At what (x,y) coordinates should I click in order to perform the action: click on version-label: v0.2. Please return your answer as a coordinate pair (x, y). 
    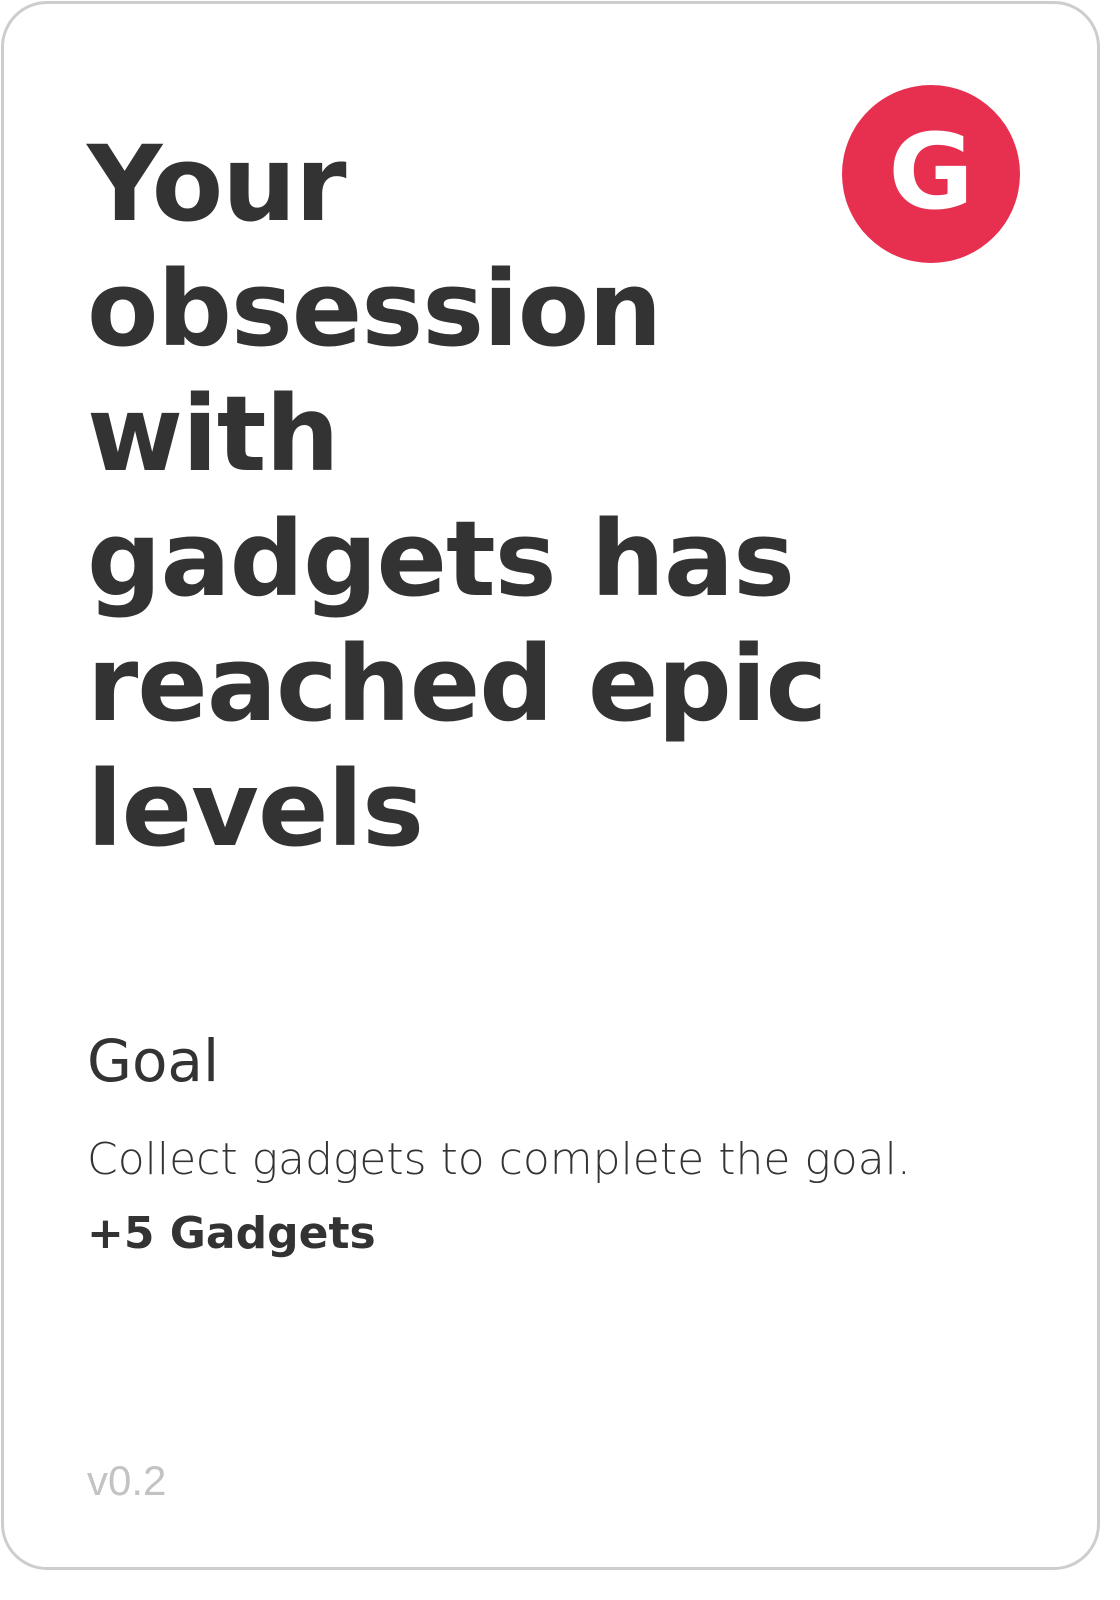
    Looking at the image, I should click on (127, 1480).